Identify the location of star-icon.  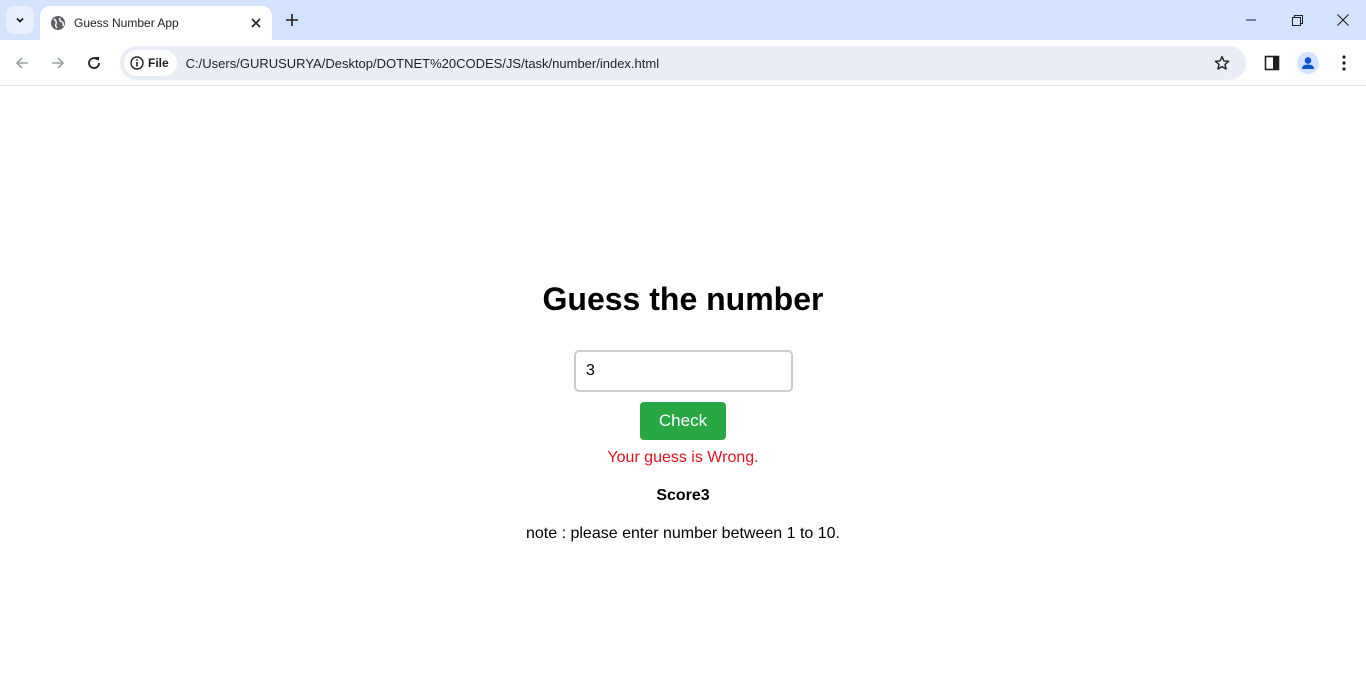
(1222, 62).